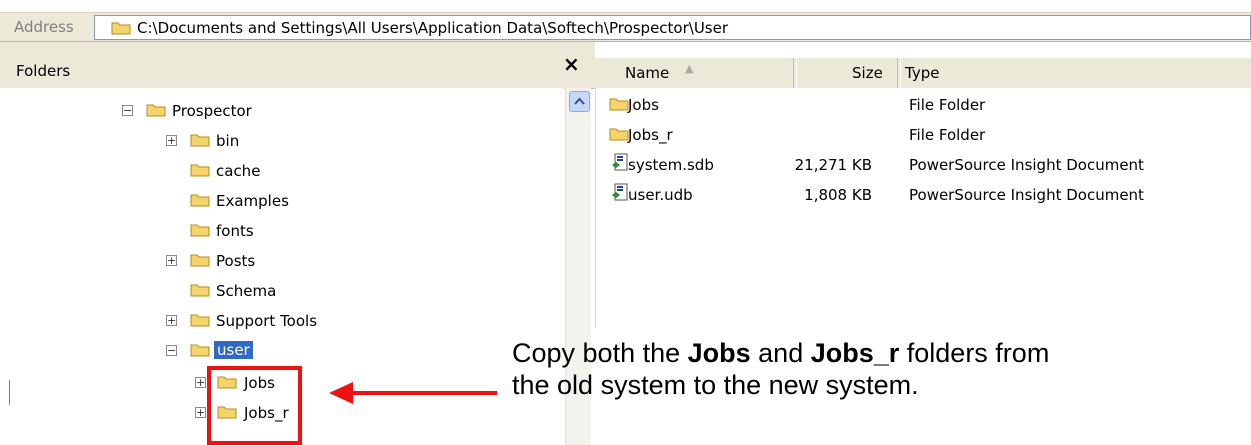 This screenshot has width=1251, height=445. What do you see at coordinates (689, 68) in the screenshot?
I see `sort-ascending-icon: ▲` at bounding box center [689, 68].